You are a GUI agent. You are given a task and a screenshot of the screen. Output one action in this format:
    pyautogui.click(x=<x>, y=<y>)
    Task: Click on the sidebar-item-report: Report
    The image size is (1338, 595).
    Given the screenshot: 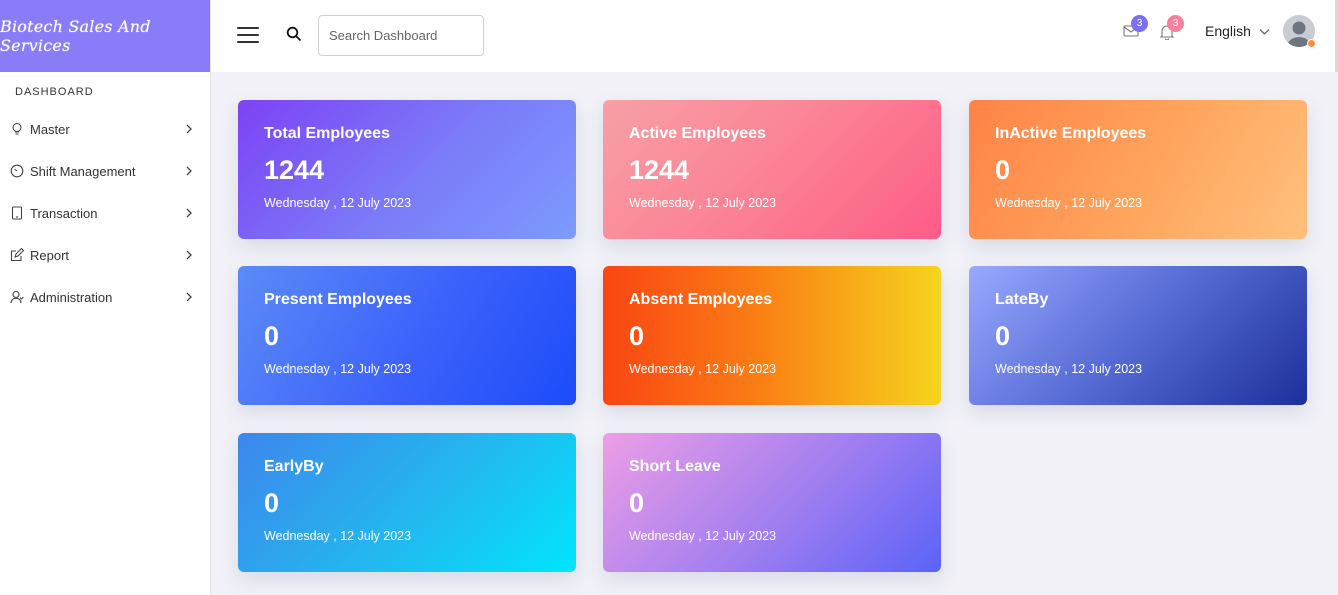 What is the action you would take?
    pyautogui.click(x=105, y=255)
    